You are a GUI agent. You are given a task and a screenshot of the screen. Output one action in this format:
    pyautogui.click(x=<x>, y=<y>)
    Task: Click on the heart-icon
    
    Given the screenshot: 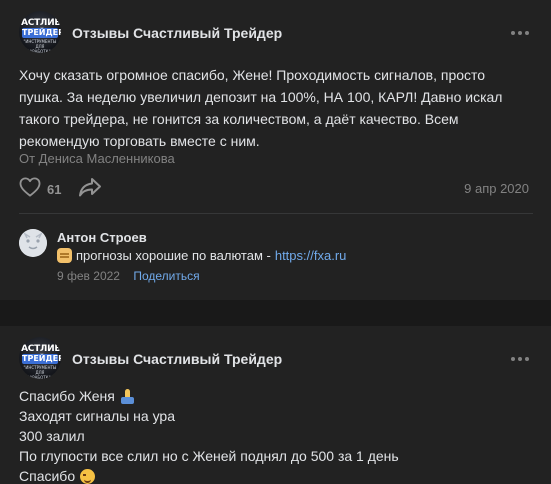 What is the action you would take?
    pyautogui.click(x=30, y=189)
    